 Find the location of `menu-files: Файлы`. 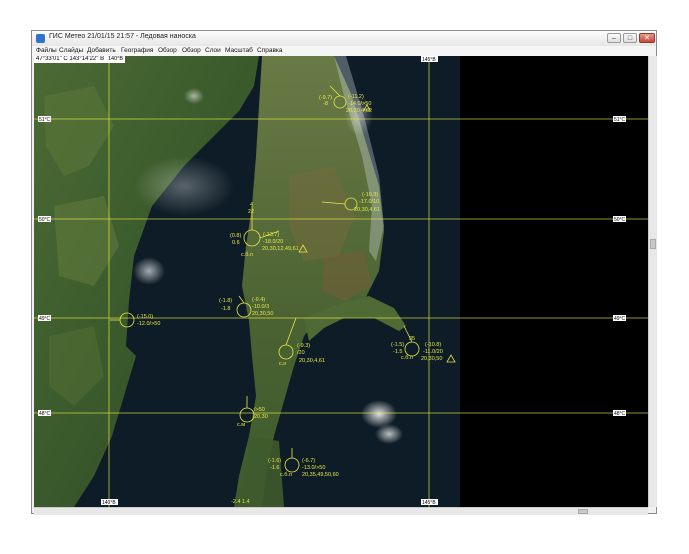

menu-files: Файлы is located at coordinates (46, 50).